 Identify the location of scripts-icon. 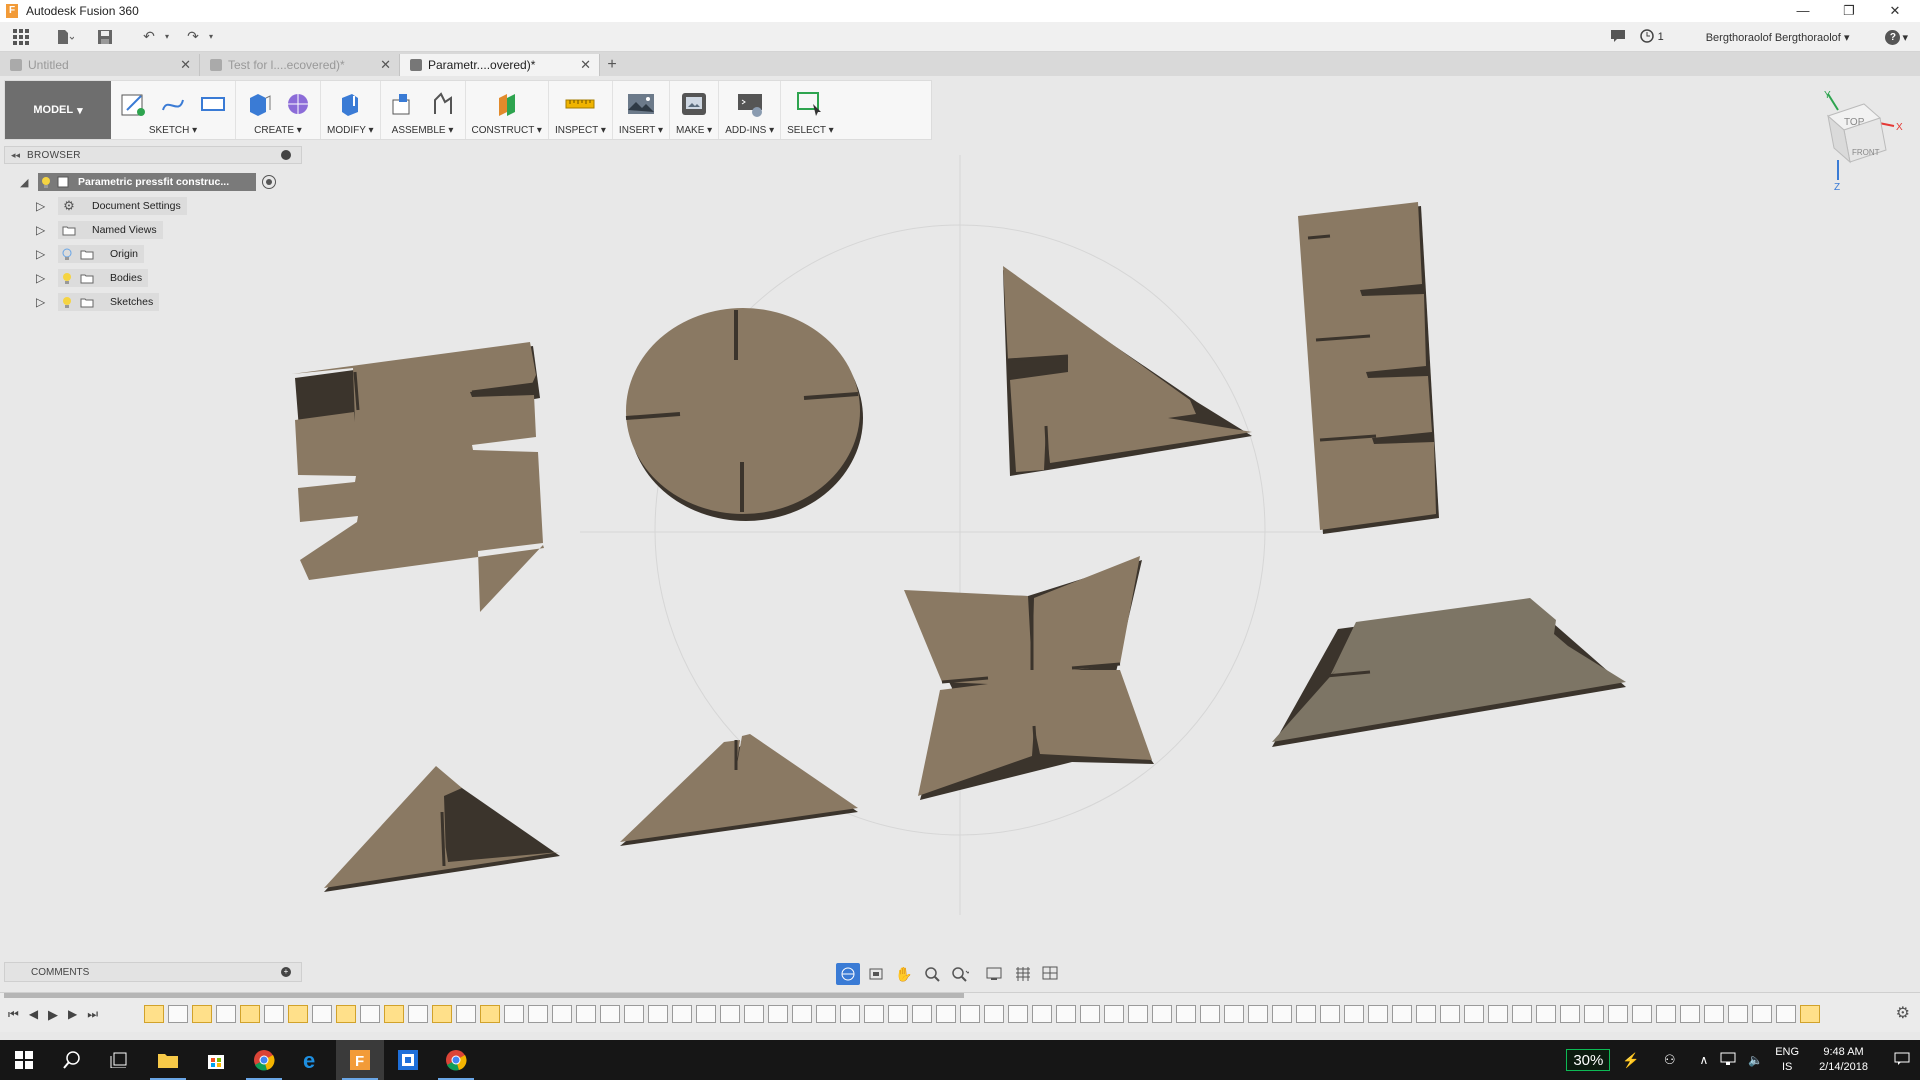
(750, 104).